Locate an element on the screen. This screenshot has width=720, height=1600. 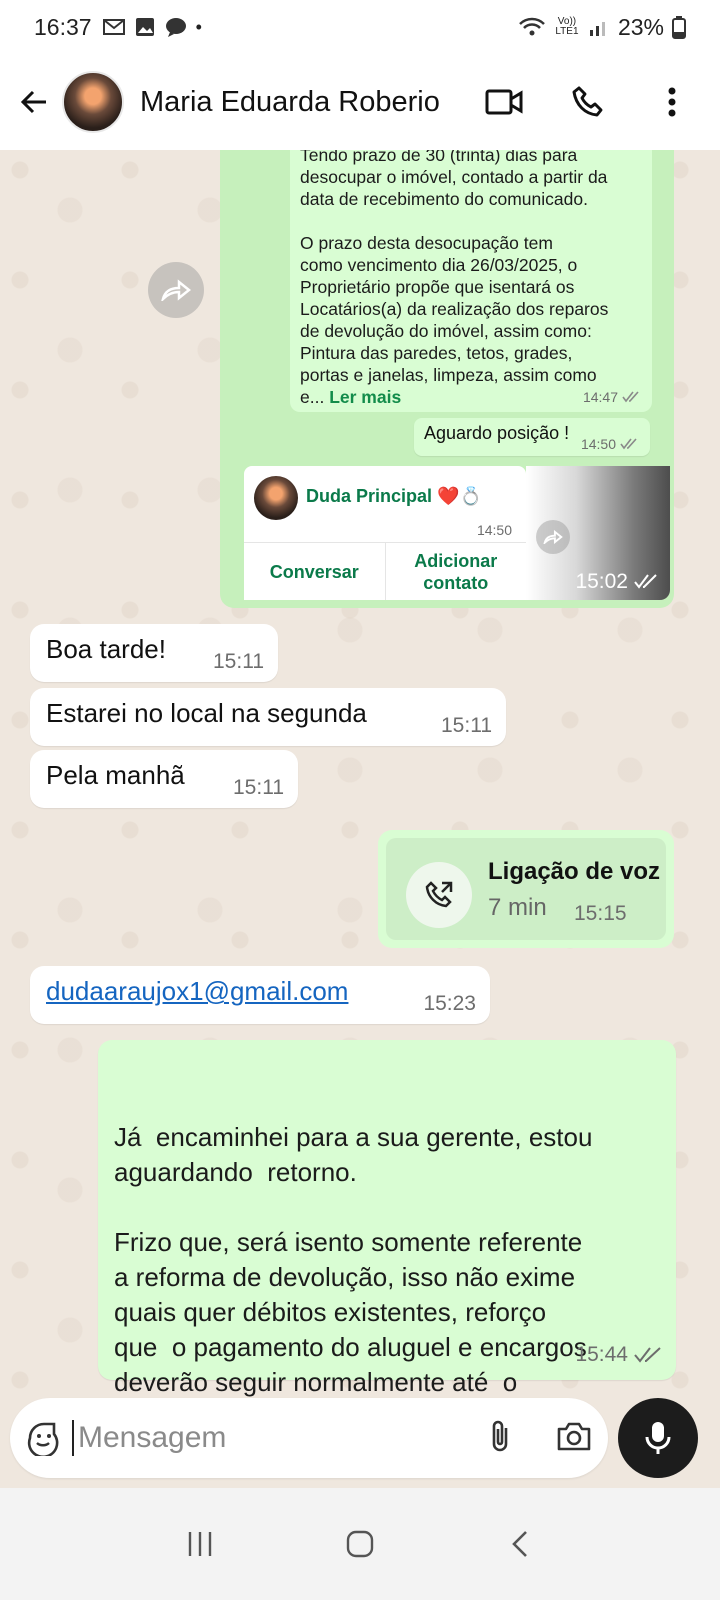
signal-icon is located at coordinates (597, 29).